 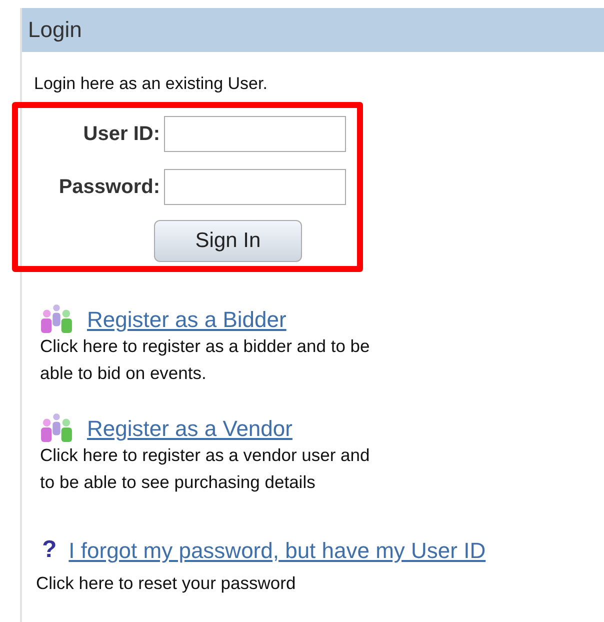 What do you see at coordinates (186, 320) in the screenshot?
I see `link: Register as a Bidder` at bounding box center [186, 320].